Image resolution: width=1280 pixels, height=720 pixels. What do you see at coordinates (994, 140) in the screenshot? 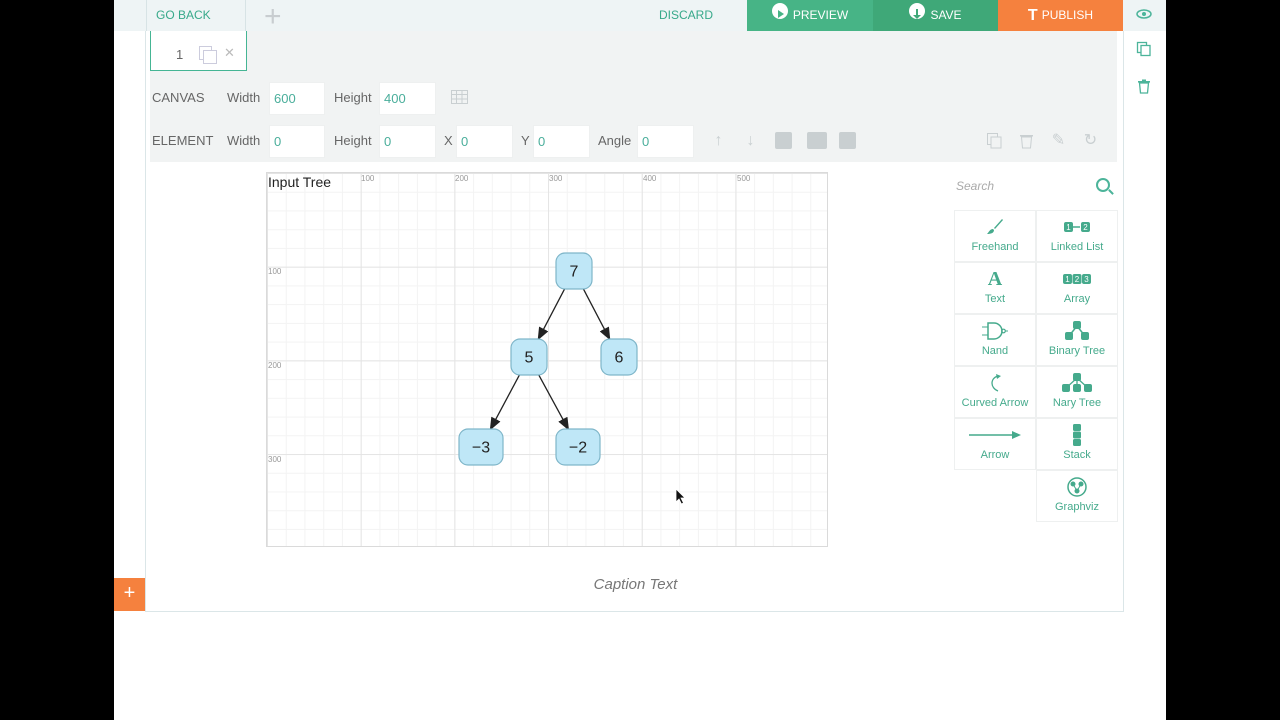
I see `element-copy-icon` at bounding box center [994, 140].